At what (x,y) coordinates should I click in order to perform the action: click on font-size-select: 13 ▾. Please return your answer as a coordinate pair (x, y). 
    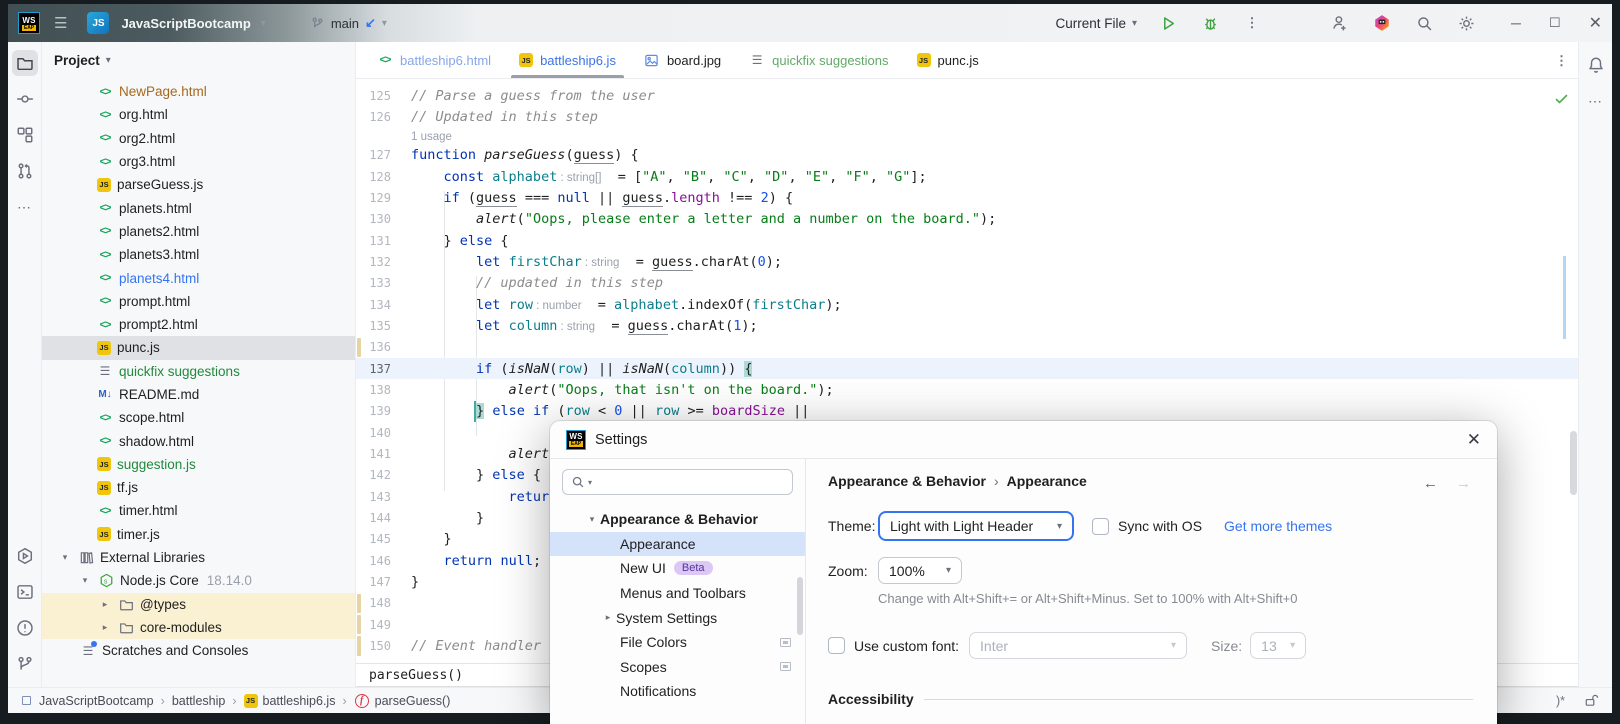
    Looking at the image, I should click on (1278, 645).